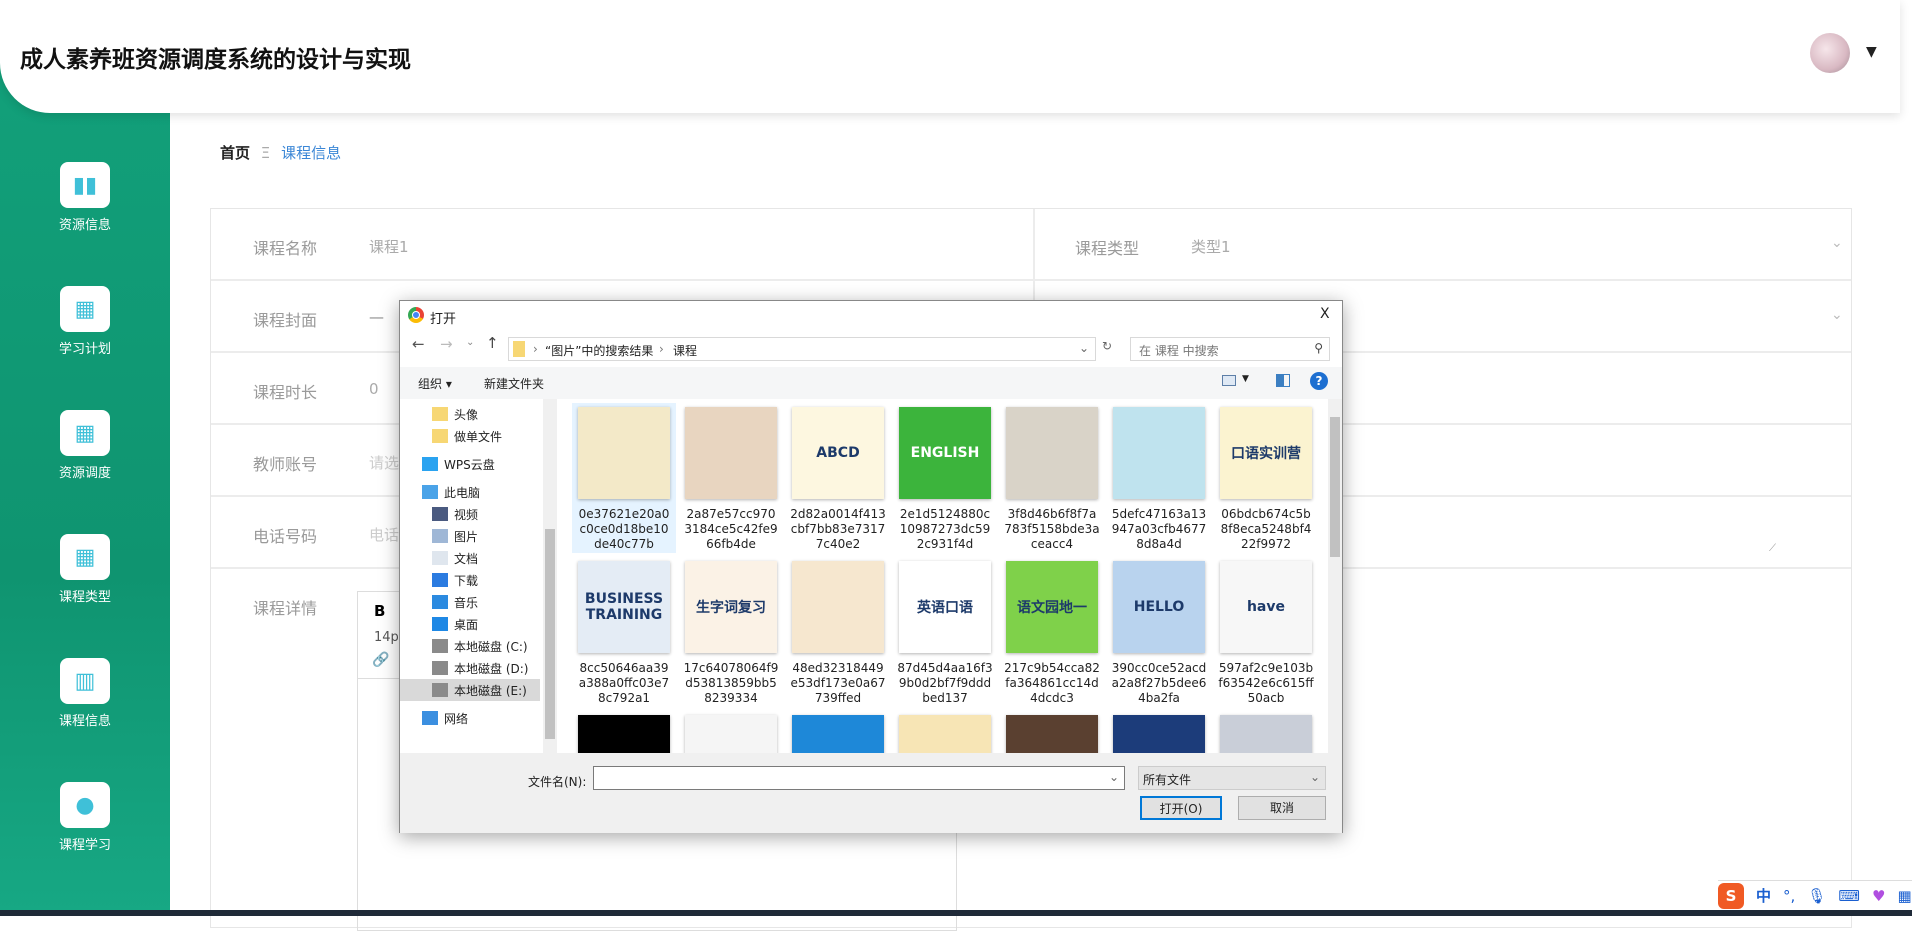 The width and height of the screenshot is (1912, 931). Describe the element at coordinates (838, 529) in the screenshot. I see `file-name: 2d82a0014f413cbf7bb83e73177c40e2` at that location.